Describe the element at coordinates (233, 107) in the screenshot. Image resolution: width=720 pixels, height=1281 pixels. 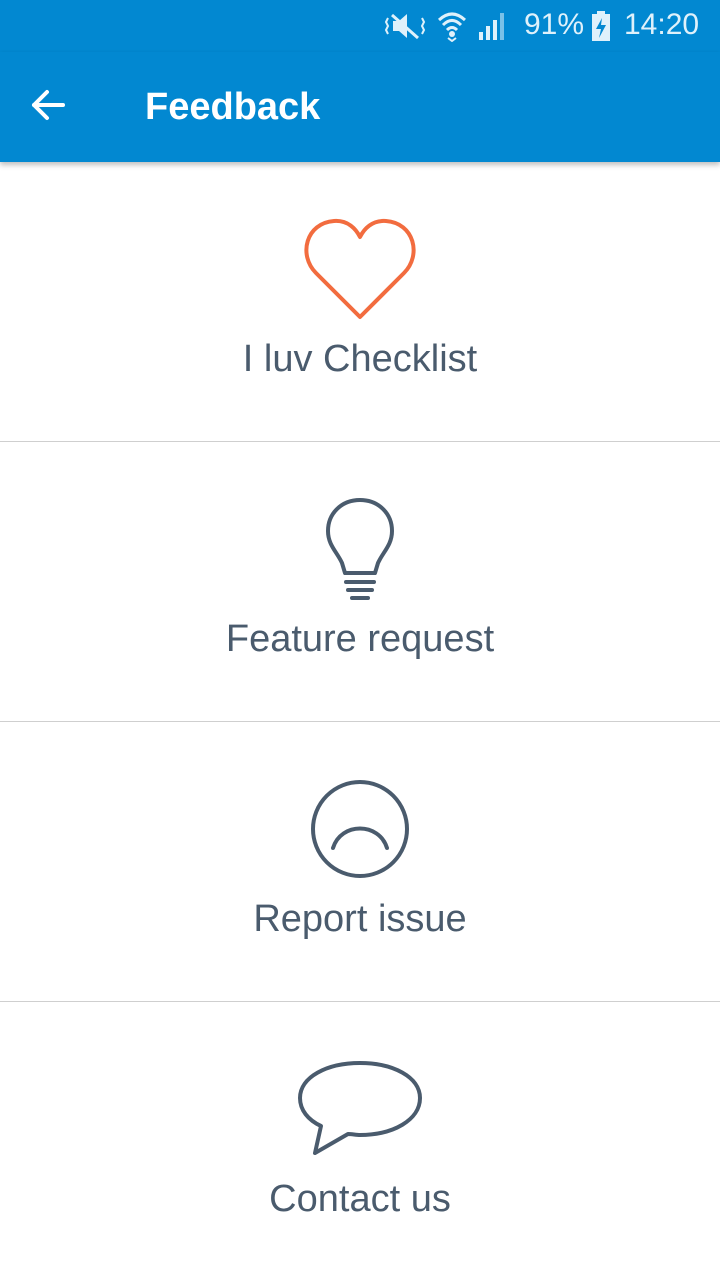
I see `page-title: Feedback` at that location.